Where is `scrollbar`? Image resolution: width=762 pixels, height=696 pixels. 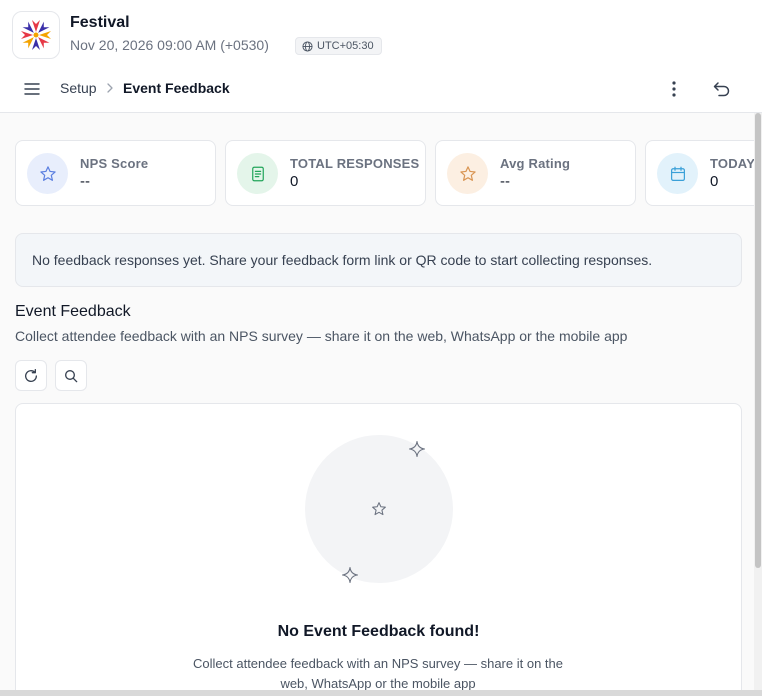
scrollbar is located at coordinates (758, 404).